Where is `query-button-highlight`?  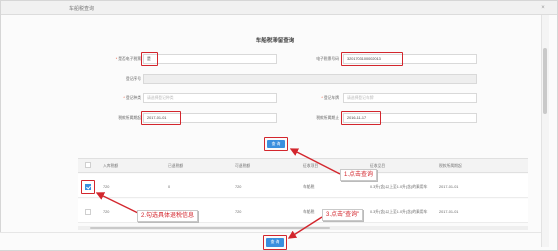
query-button-highlight is located at coordinates (276, 144).